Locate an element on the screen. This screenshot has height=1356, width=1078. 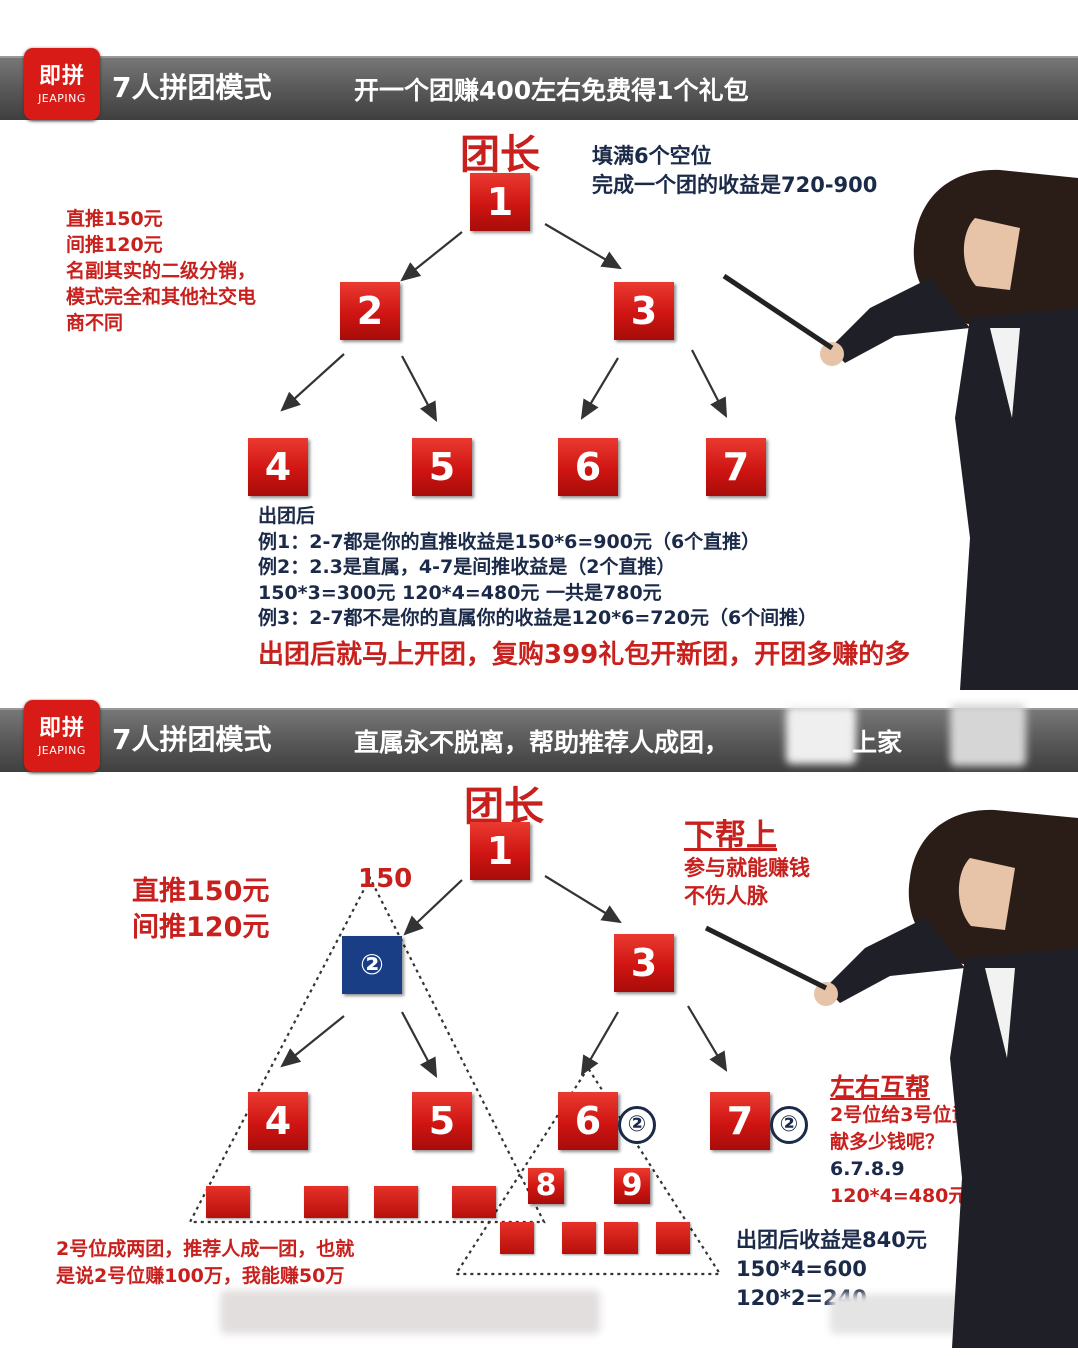
note-line: 商不同 is located at coordinates (95, 323).